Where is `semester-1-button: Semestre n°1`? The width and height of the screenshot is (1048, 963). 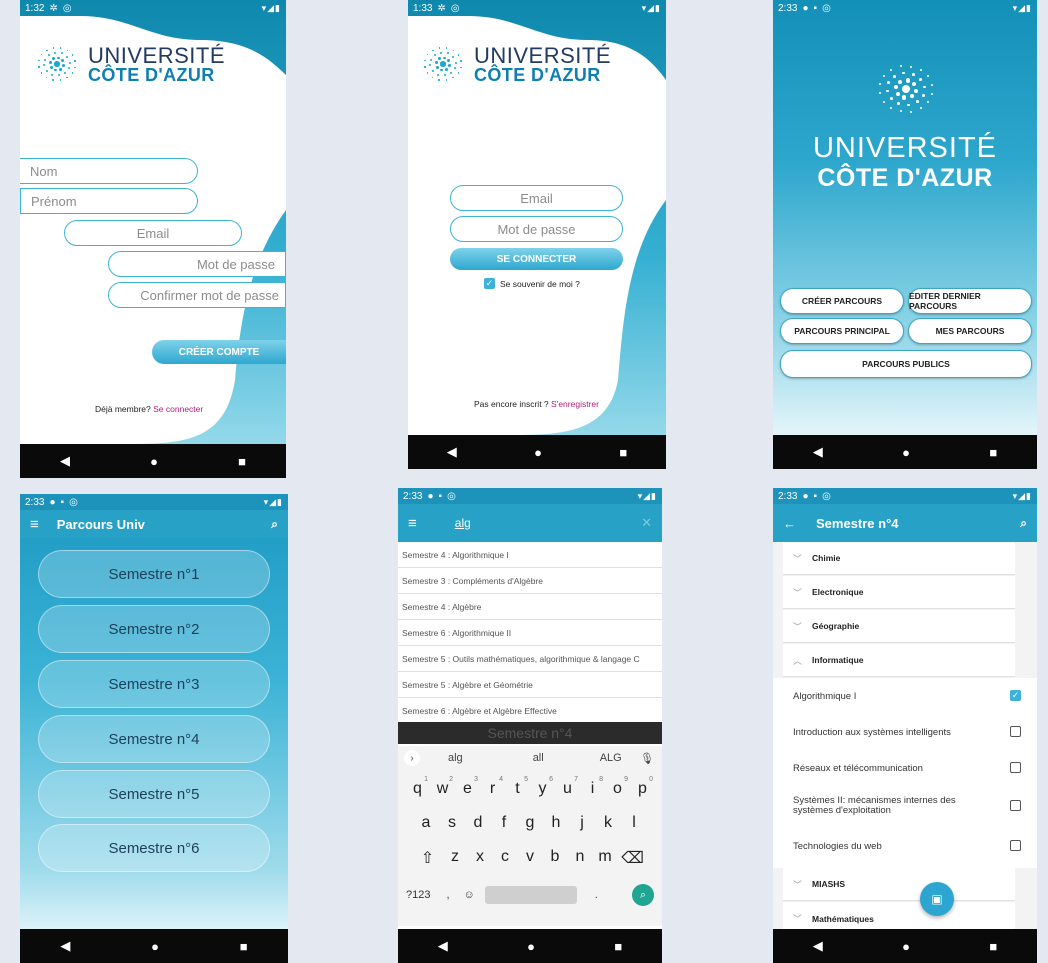 semester-1-button: Semestre n°1 is located at coordinates (154, 574).